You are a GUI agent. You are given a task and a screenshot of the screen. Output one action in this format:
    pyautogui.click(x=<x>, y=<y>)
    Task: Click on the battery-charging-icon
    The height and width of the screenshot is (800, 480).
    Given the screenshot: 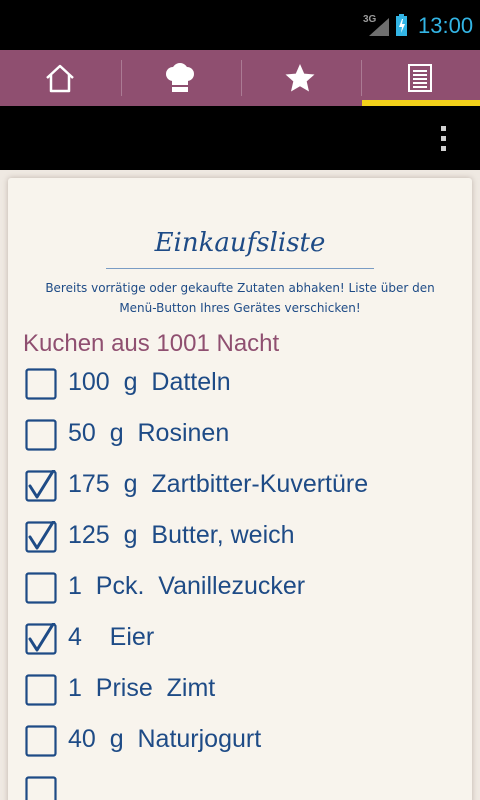 What is the action you would take?
    pyautogui.click(x=401, y=25)
    